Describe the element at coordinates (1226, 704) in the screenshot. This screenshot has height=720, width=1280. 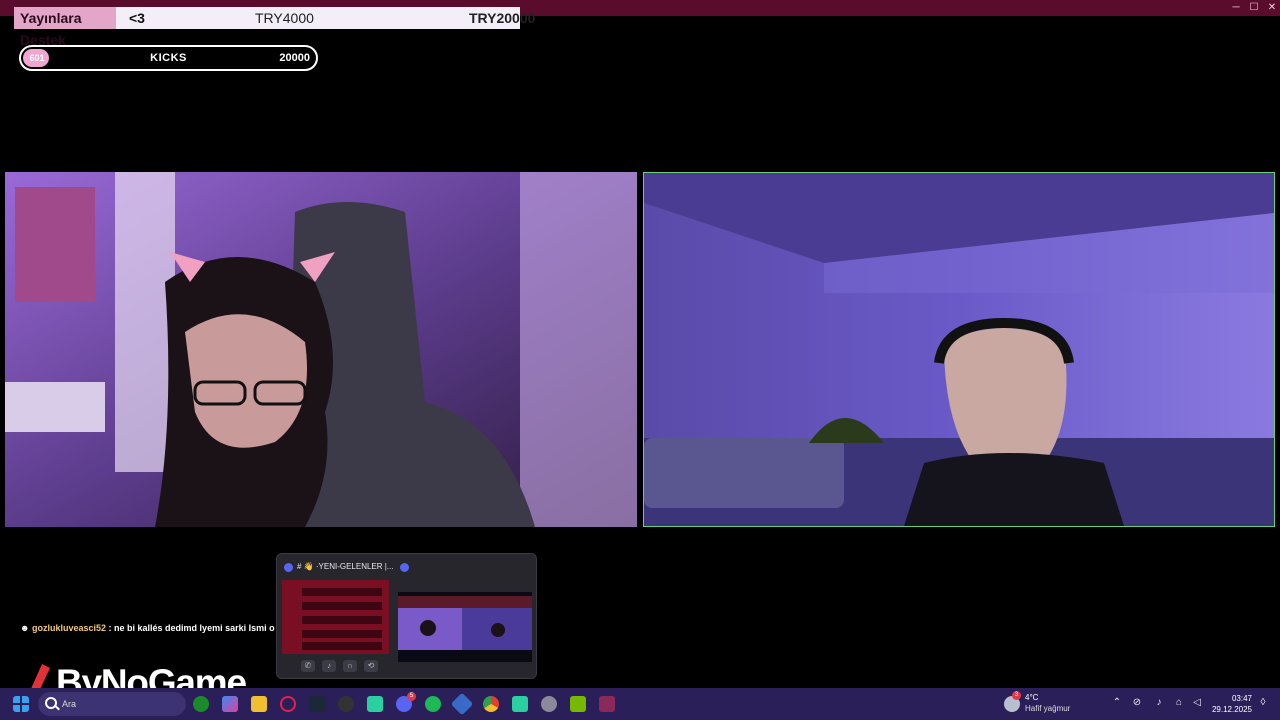
I see `taskbar-clock: 03:47 29.12.2025` at that location.